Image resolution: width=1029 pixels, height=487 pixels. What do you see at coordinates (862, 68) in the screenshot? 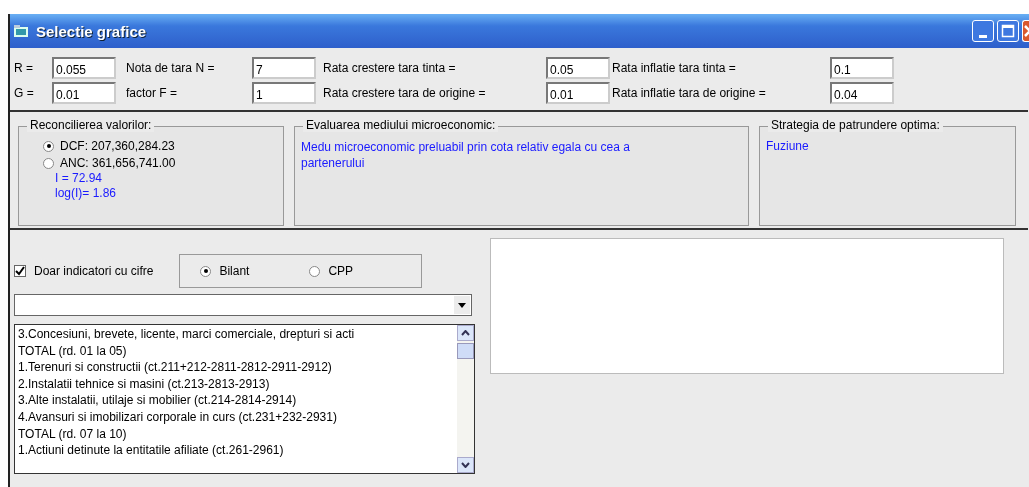
I see `parameter-field: 0.1` at bounding box center [862, 68].